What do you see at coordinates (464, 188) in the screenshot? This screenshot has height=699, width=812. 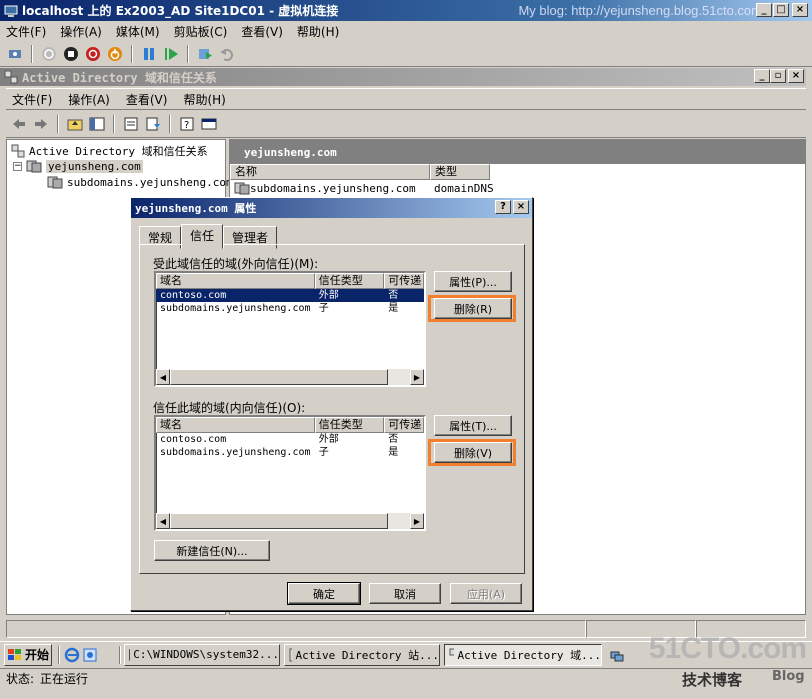 I see `list-item-type: domainDNS` at bounding box center [464, 188].